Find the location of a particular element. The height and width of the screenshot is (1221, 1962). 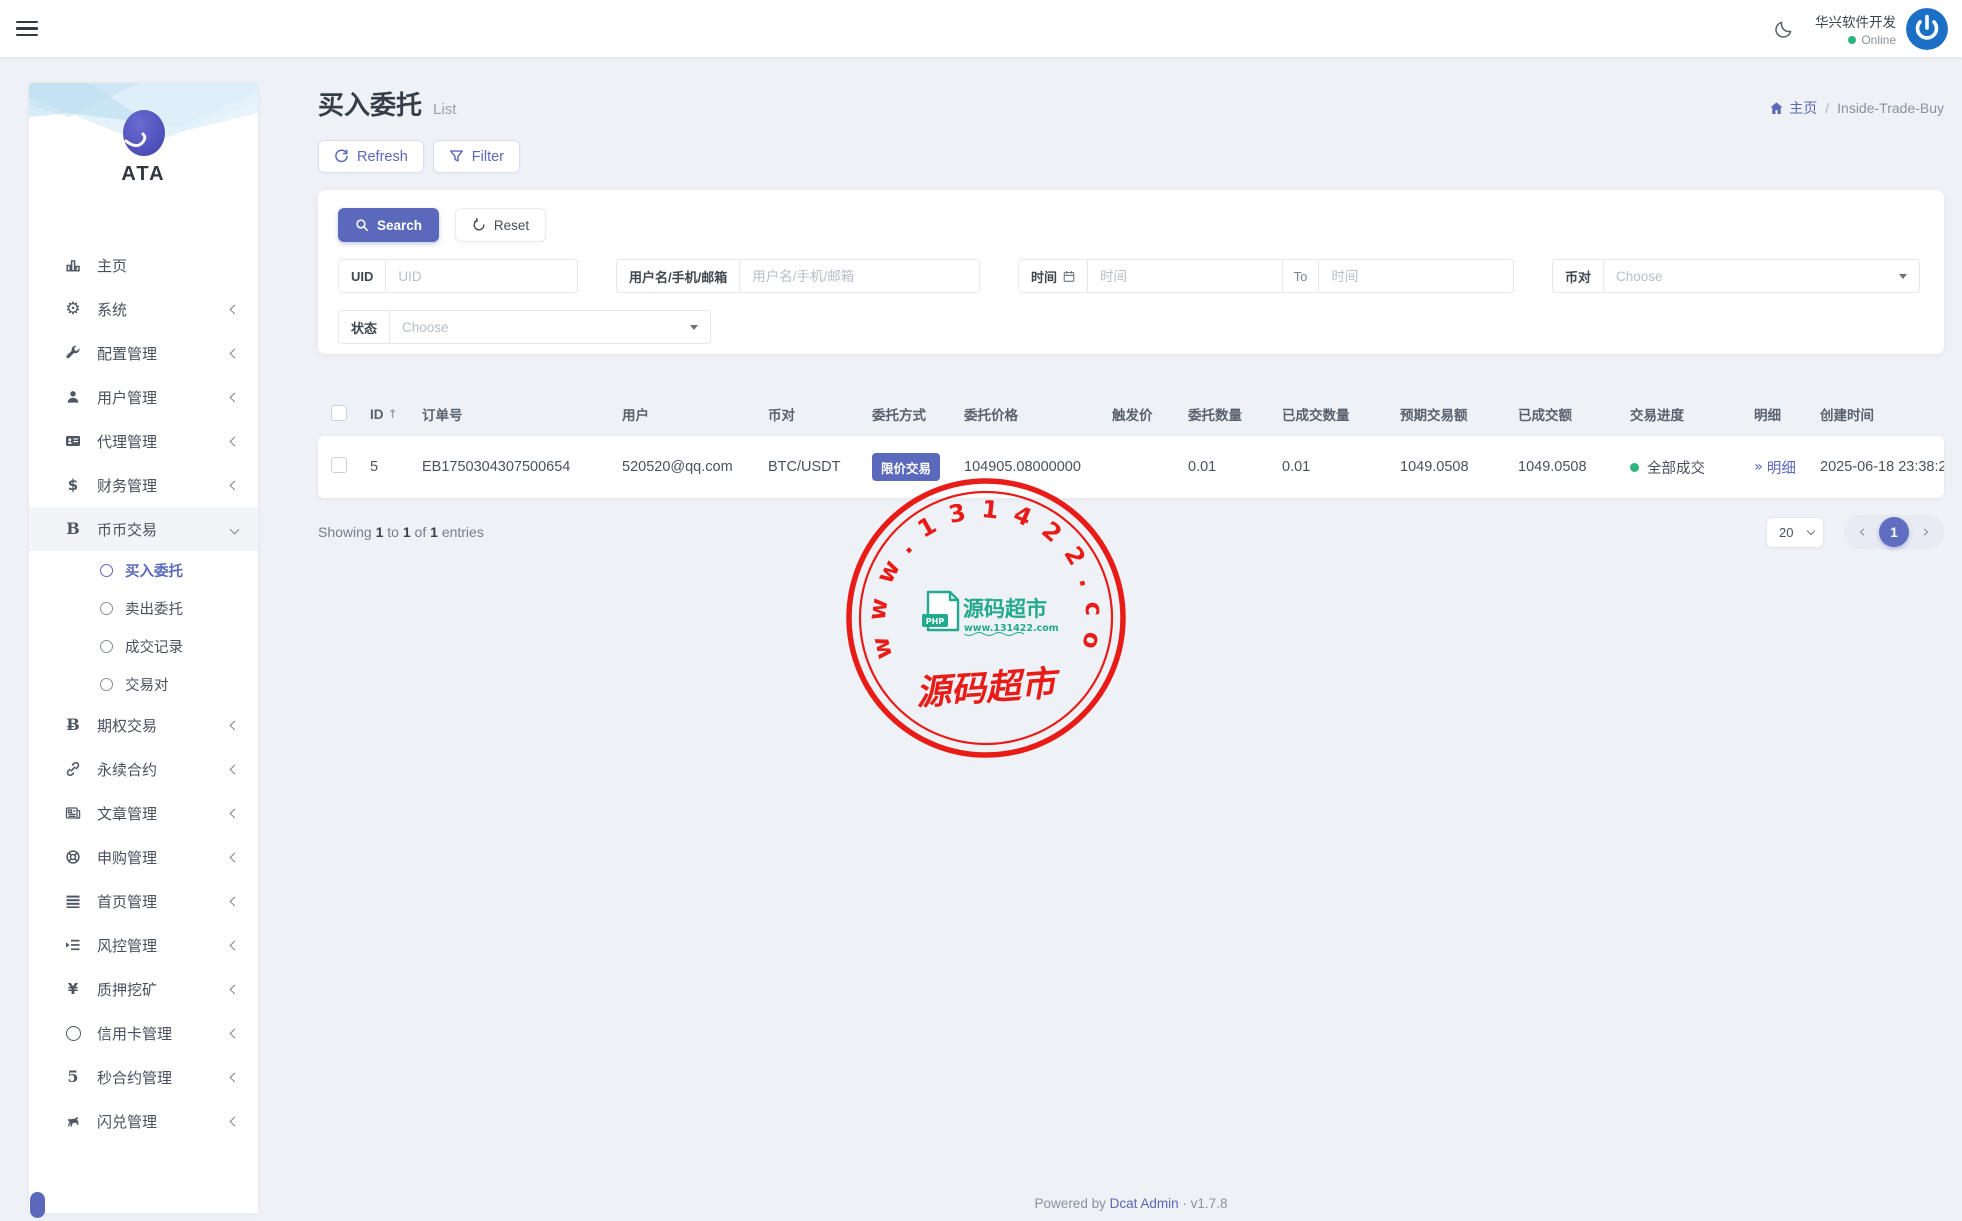

page-title: 买入委托 is located at coordinates (370, 105).